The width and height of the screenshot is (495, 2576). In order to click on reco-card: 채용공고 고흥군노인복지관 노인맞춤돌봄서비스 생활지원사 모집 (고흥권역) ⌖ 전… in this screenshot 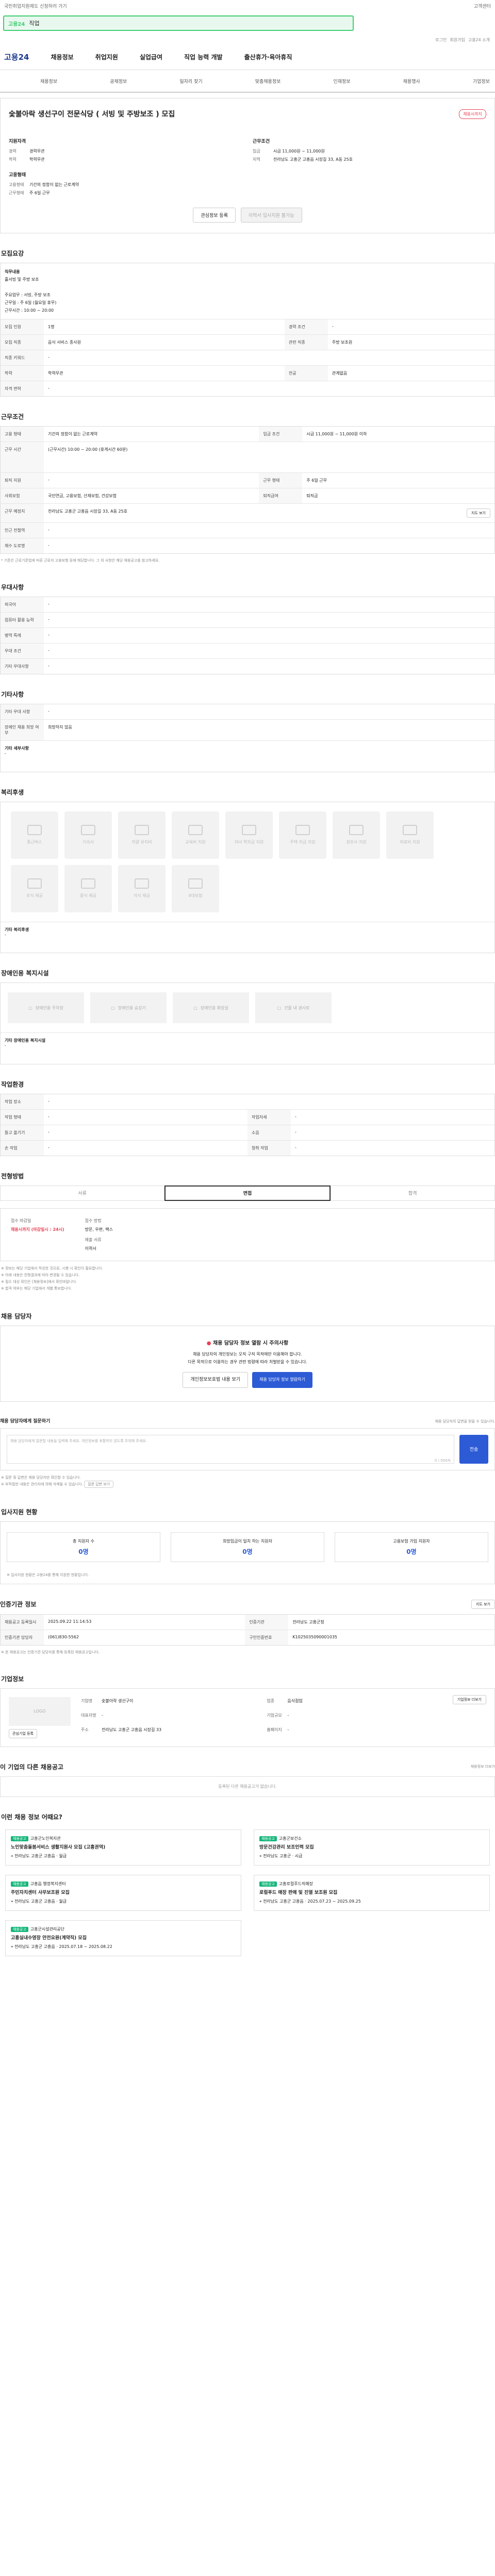, I will do `click(123, 1847)`.